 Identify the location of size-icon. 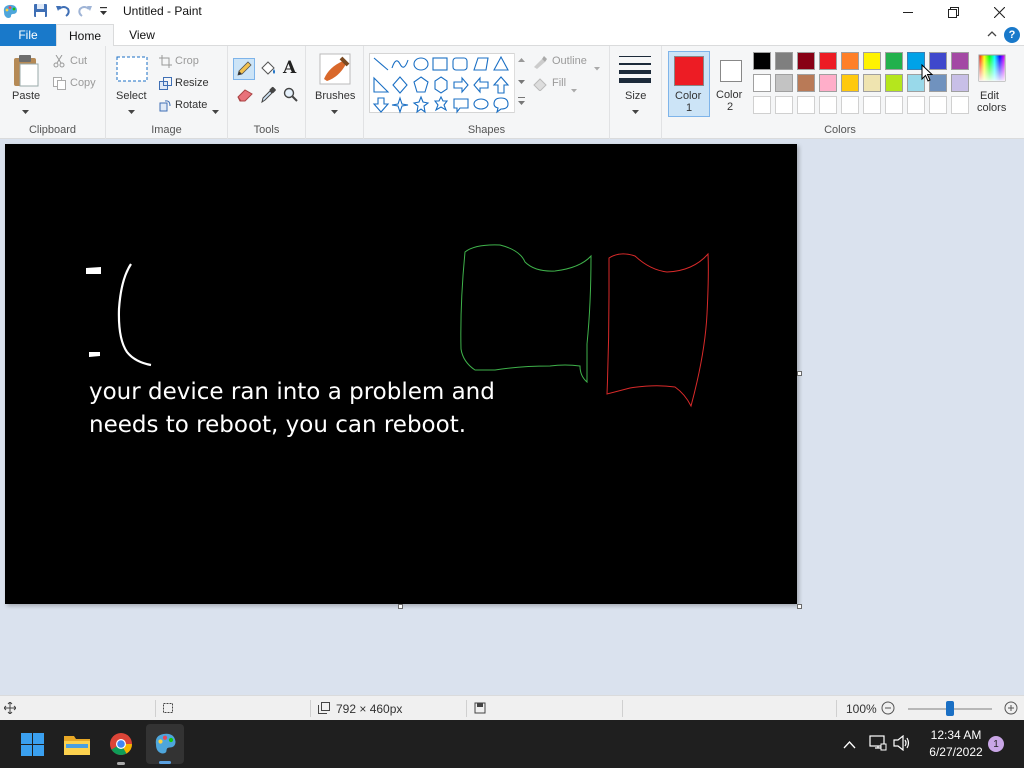
(635, 70).